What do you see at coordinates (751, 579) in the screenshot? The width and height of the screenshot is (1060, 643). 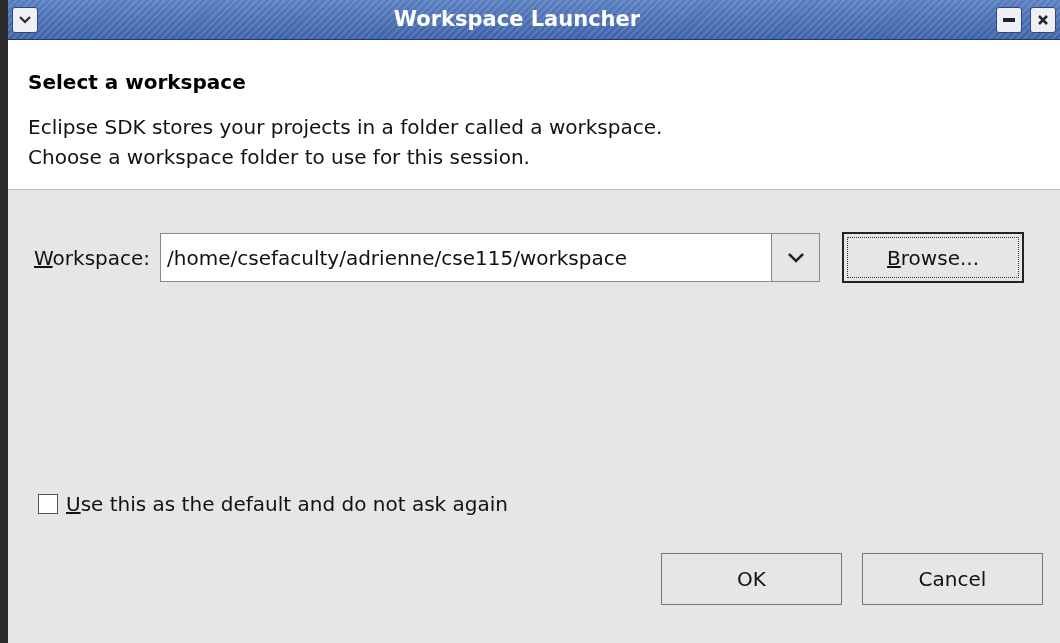 I see `dialog-button: OK` at bounding box center [751, 579].